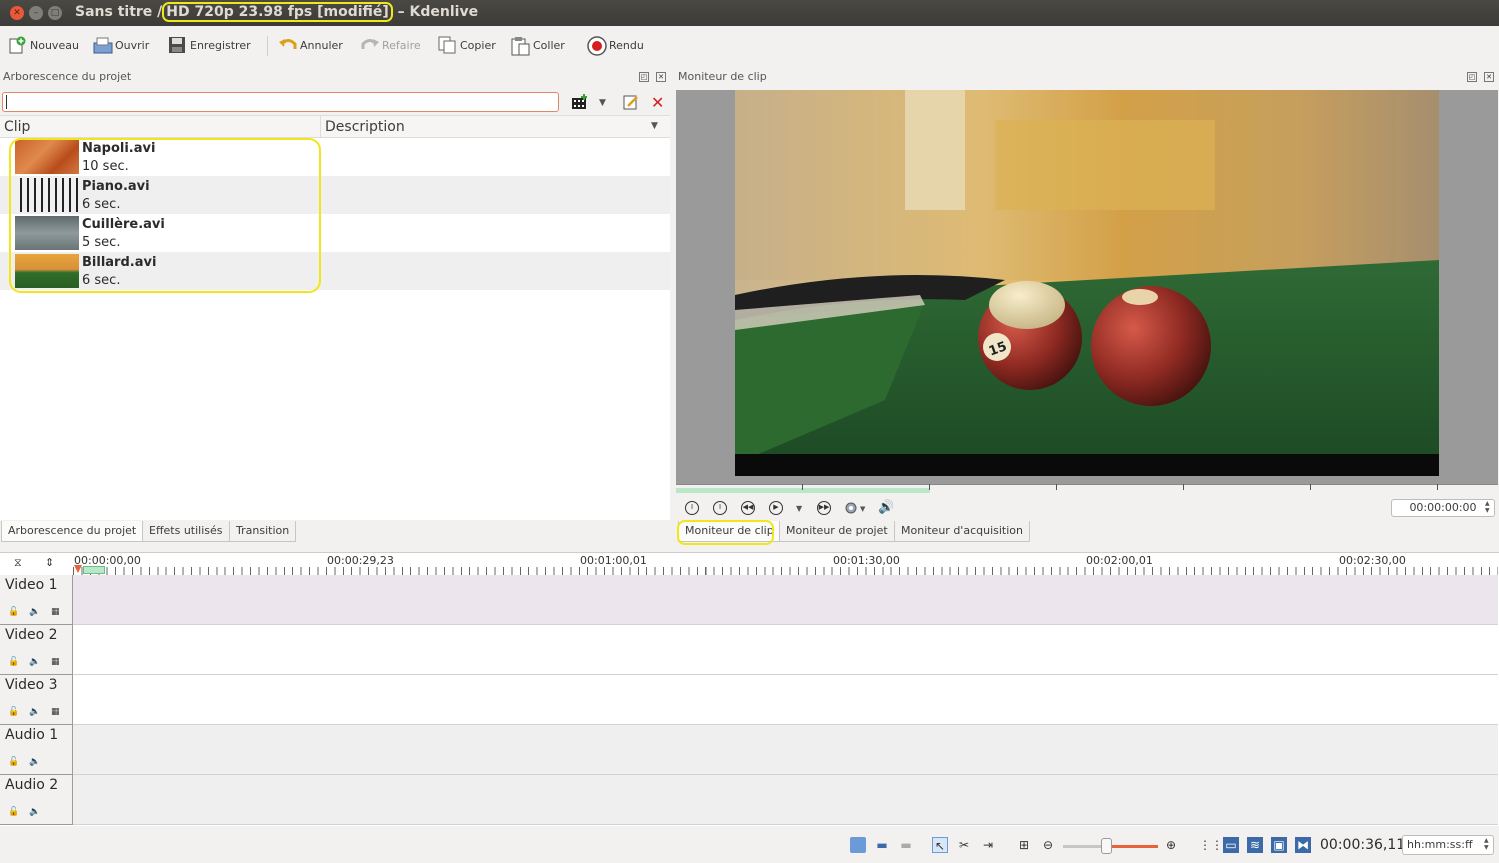 The image size is (1499, 863). I want to click on play-dropdown-icon: ▼, so click(799, 508).